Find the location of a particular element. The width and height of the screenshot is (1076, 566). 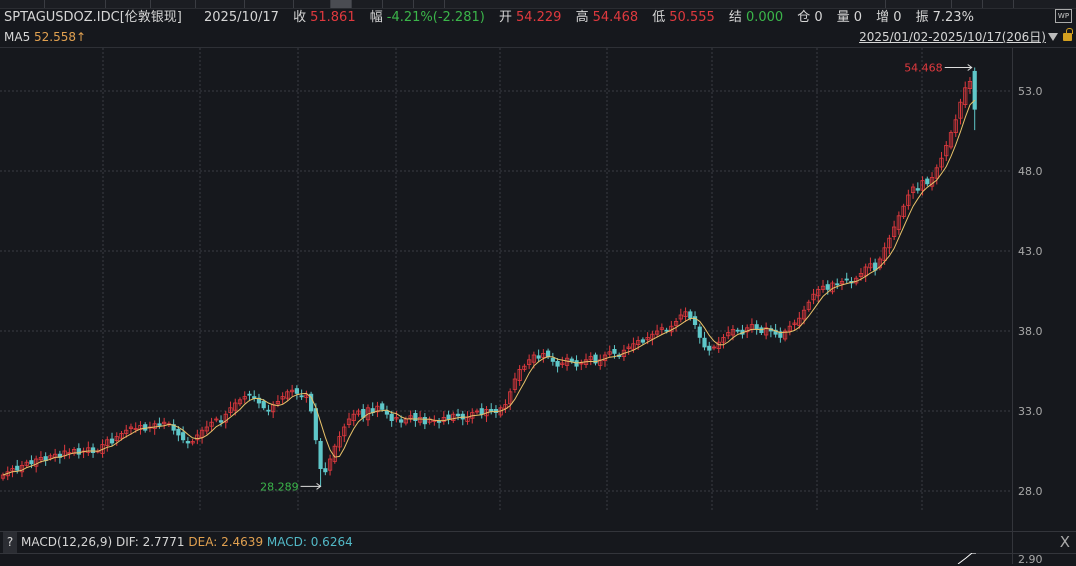

y-tick-label: 43.0 is located at coordinates (1030, 251).